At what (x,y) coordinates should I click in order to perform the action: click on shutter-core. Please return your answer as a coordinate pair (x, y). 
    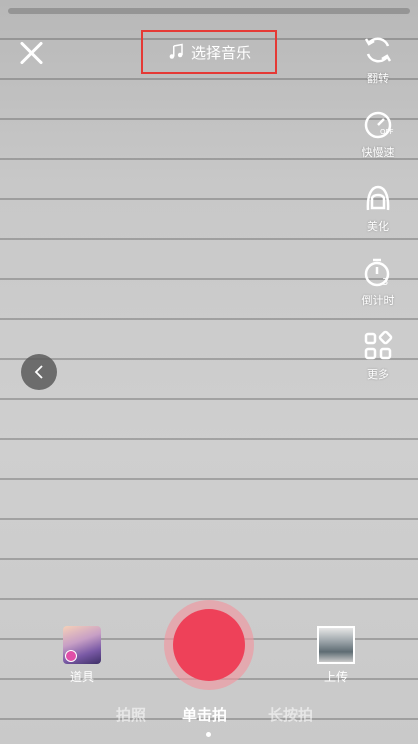
    Looking at the image, I should click on (209, 645).